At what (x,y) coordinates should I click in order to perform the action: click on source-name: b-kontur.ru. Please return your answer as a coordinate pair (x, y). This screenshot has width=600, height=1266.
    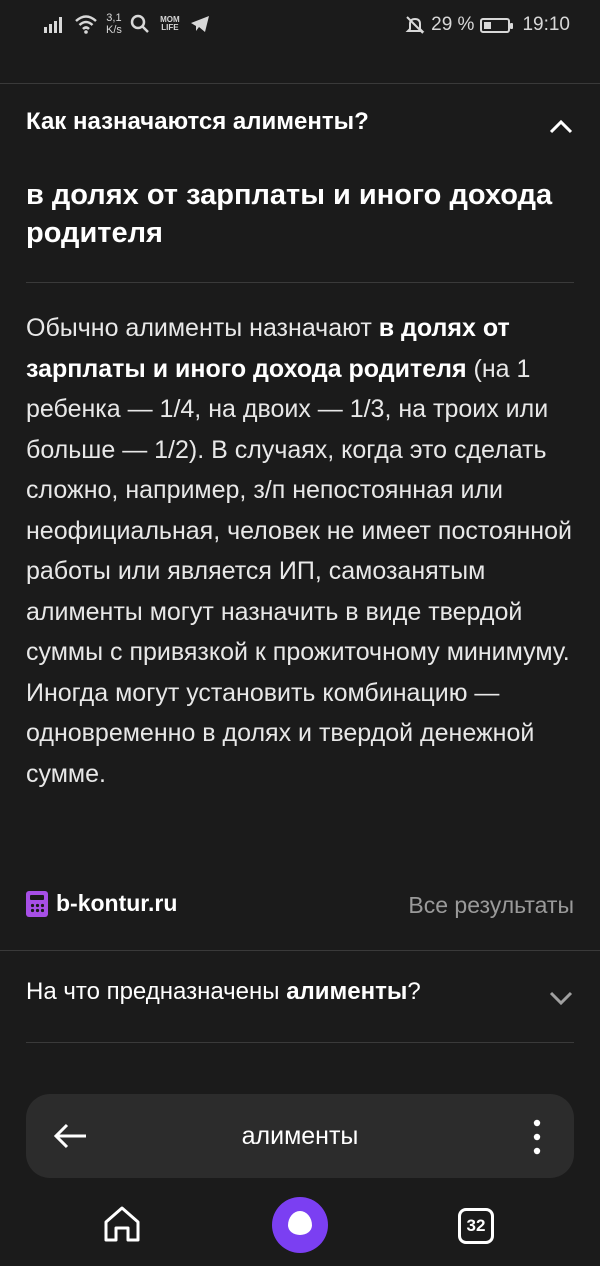
    Looking at the image, I should click on (116, 903).